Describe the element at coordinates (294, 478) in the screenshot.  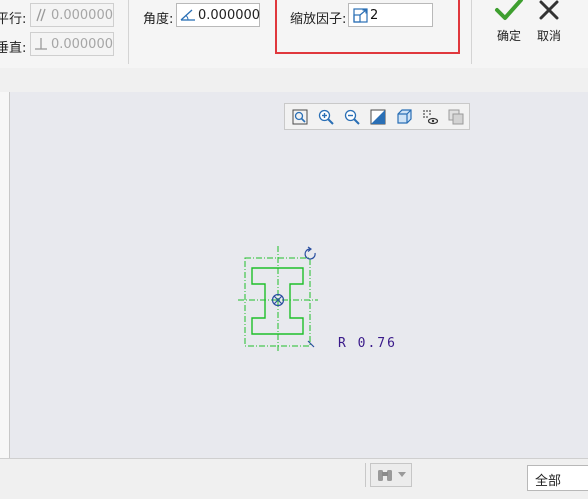
I see `status-bar: 全部` at that location.